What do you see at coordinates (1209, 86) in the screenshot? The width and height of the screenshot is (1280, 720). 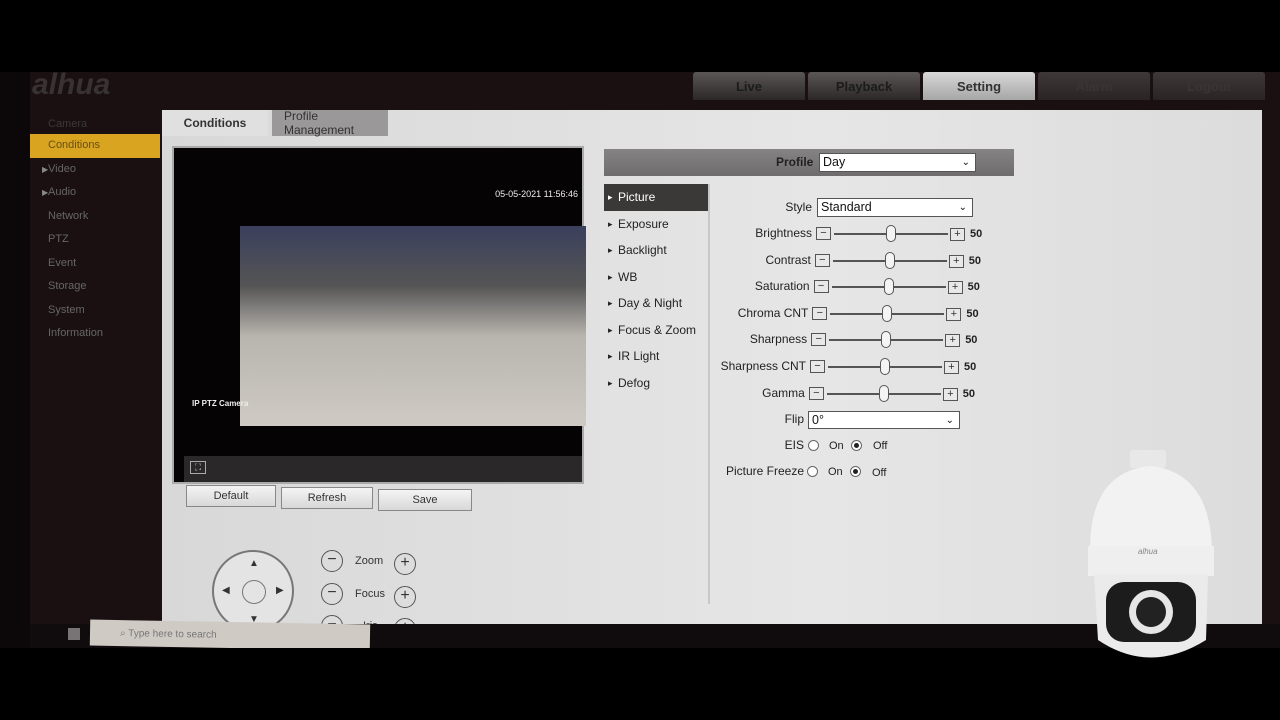 I see `tab-logout: Logout` at bounding box center [1209, 86].